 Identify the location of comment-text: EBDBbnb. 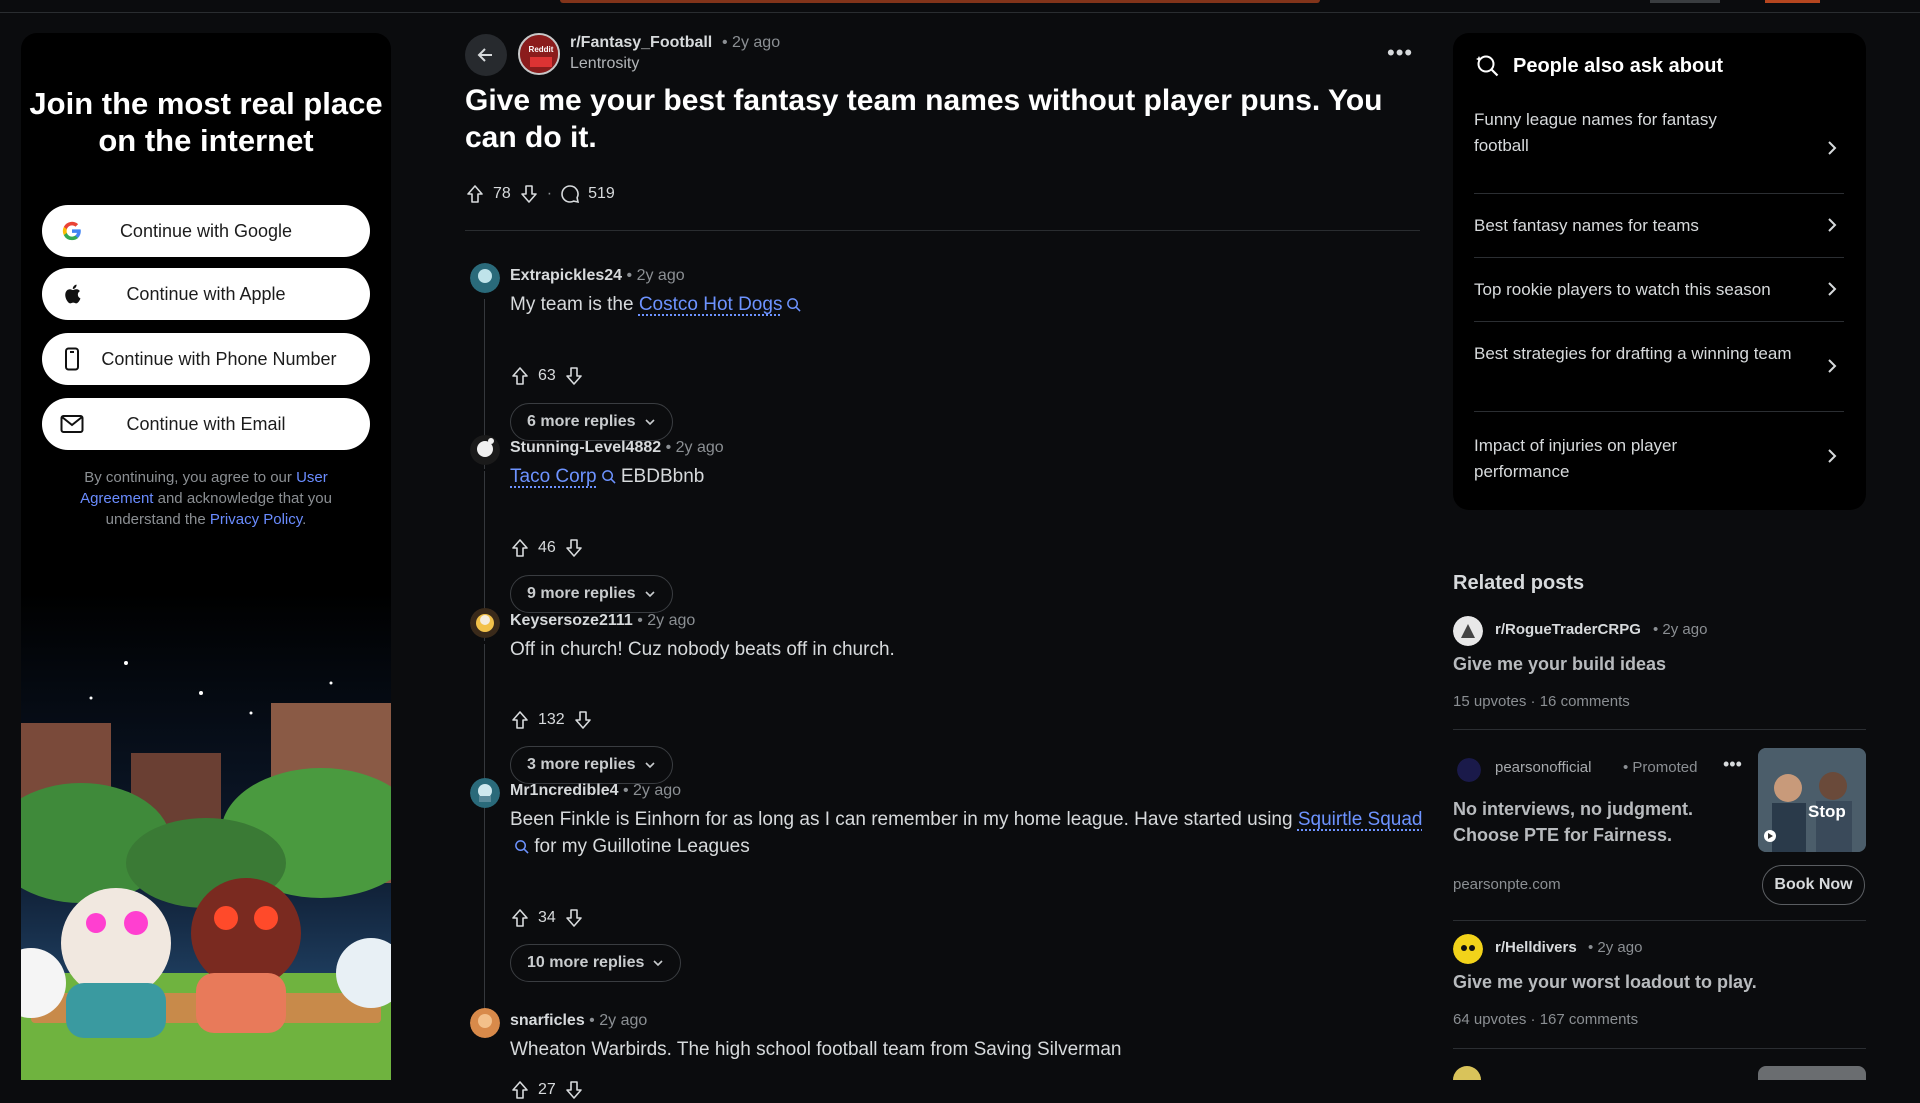
(660, 476).